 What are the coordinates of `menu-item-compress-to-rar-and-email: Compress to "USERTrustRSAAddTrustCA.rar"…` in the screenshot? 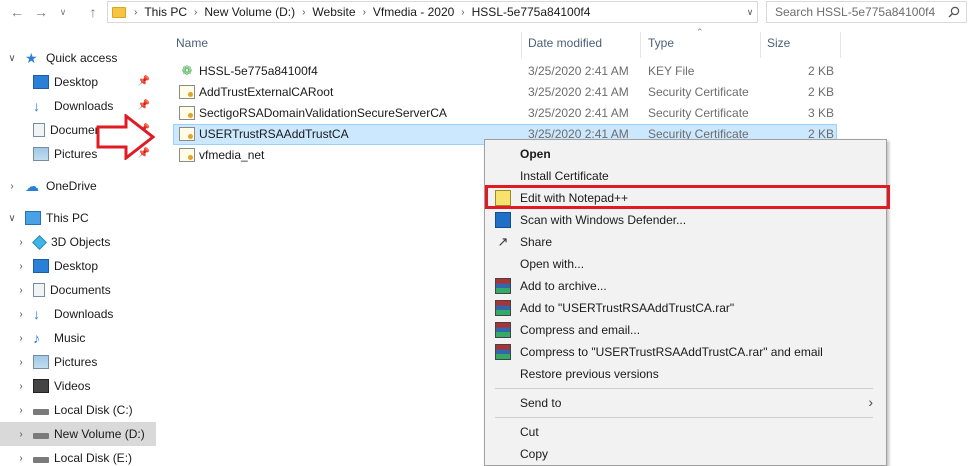 It's located at (685, 352).